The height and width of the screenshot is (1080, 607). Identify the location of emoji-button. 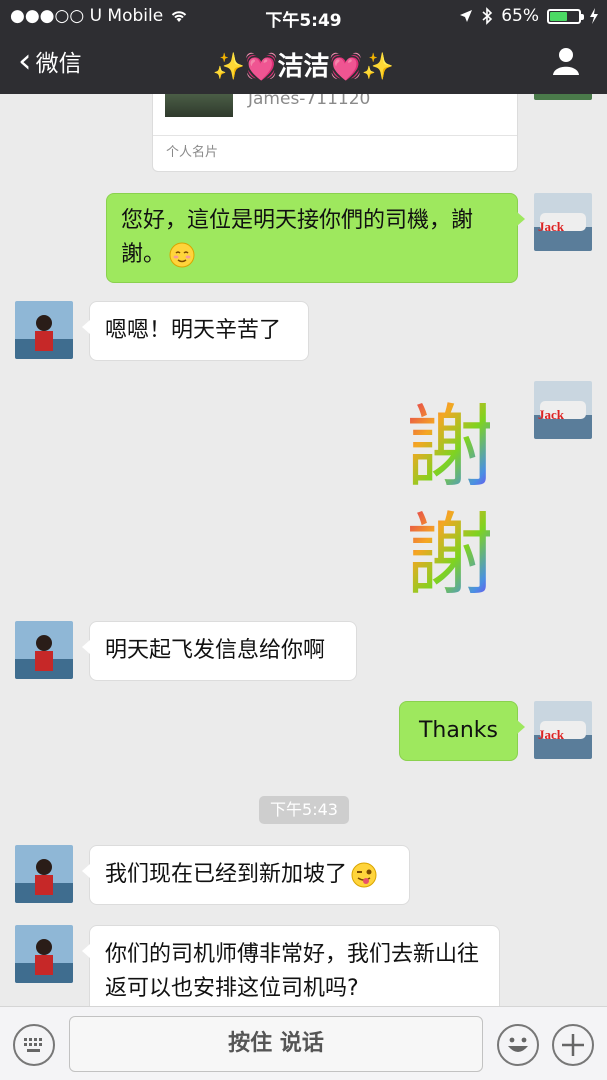
(518, 1045).